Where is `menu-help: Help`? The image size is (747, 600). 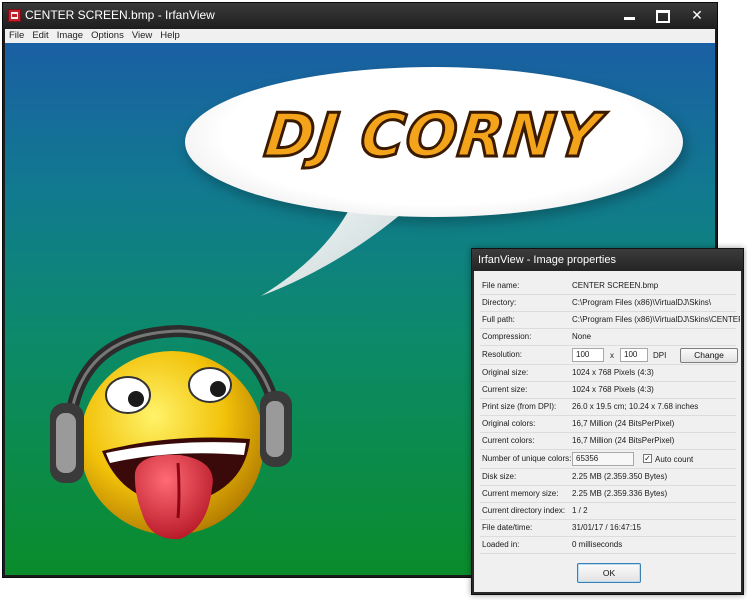
menu-help: Help is located at coordinates (170, 36).